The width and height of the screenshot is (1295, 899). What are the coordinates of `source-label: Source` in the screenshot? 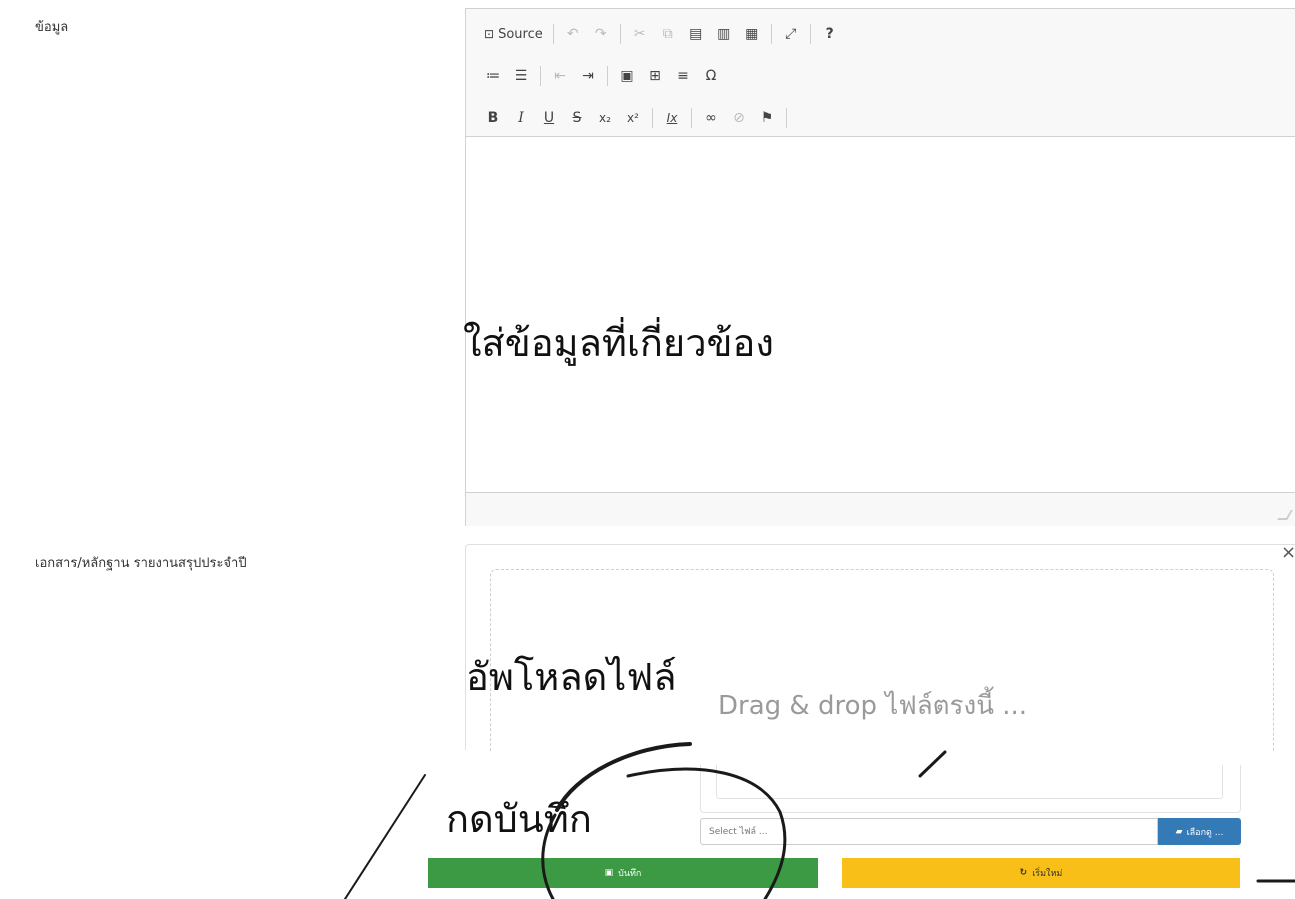 It's located at (520, 34).